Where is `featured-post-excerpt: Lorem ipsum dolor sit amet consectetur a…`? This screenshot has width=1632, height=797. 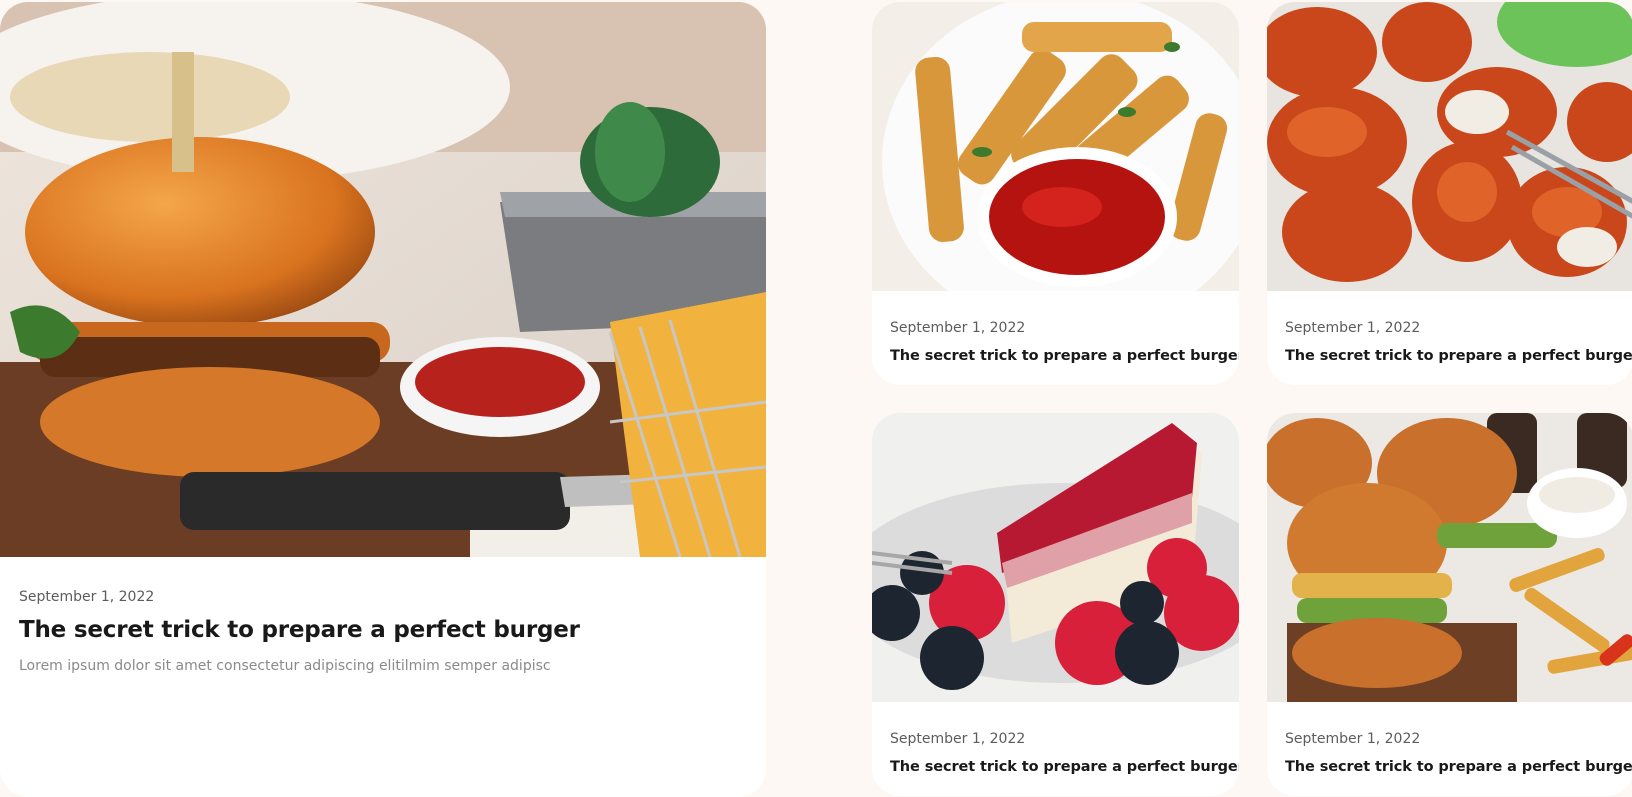
featured-post-excerpt: Lorem ipsum dolor sit amet consectetur a… is located at coordinates (285, 666).